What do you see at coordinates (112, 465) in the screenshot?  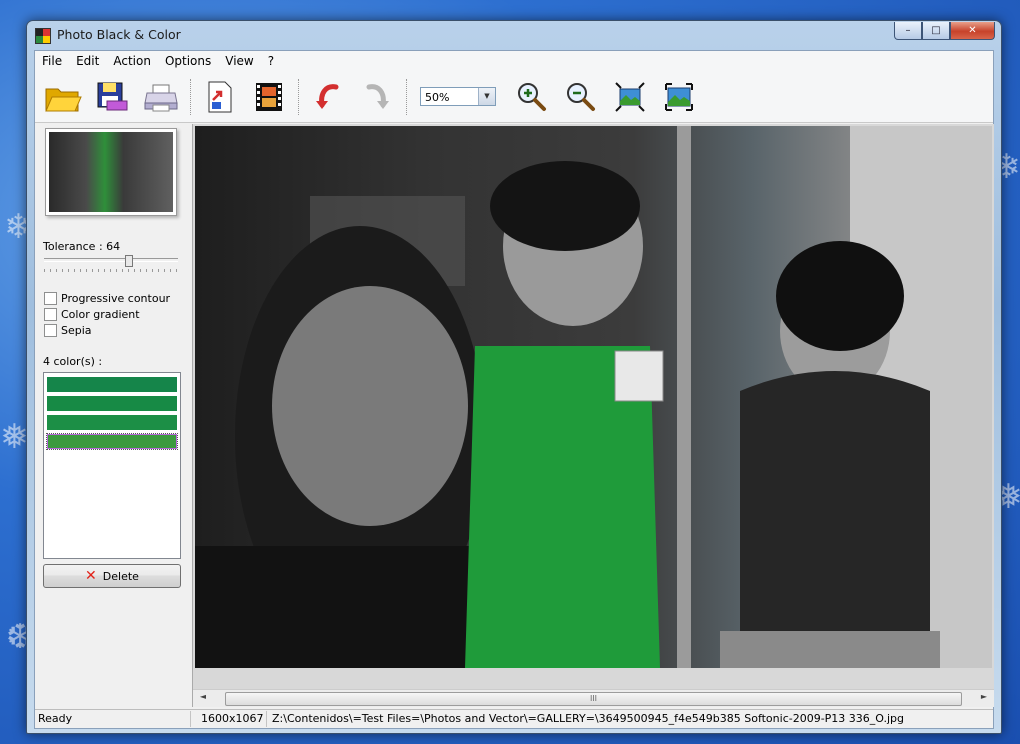 I see `color-list` at bounding box center [112, 465].